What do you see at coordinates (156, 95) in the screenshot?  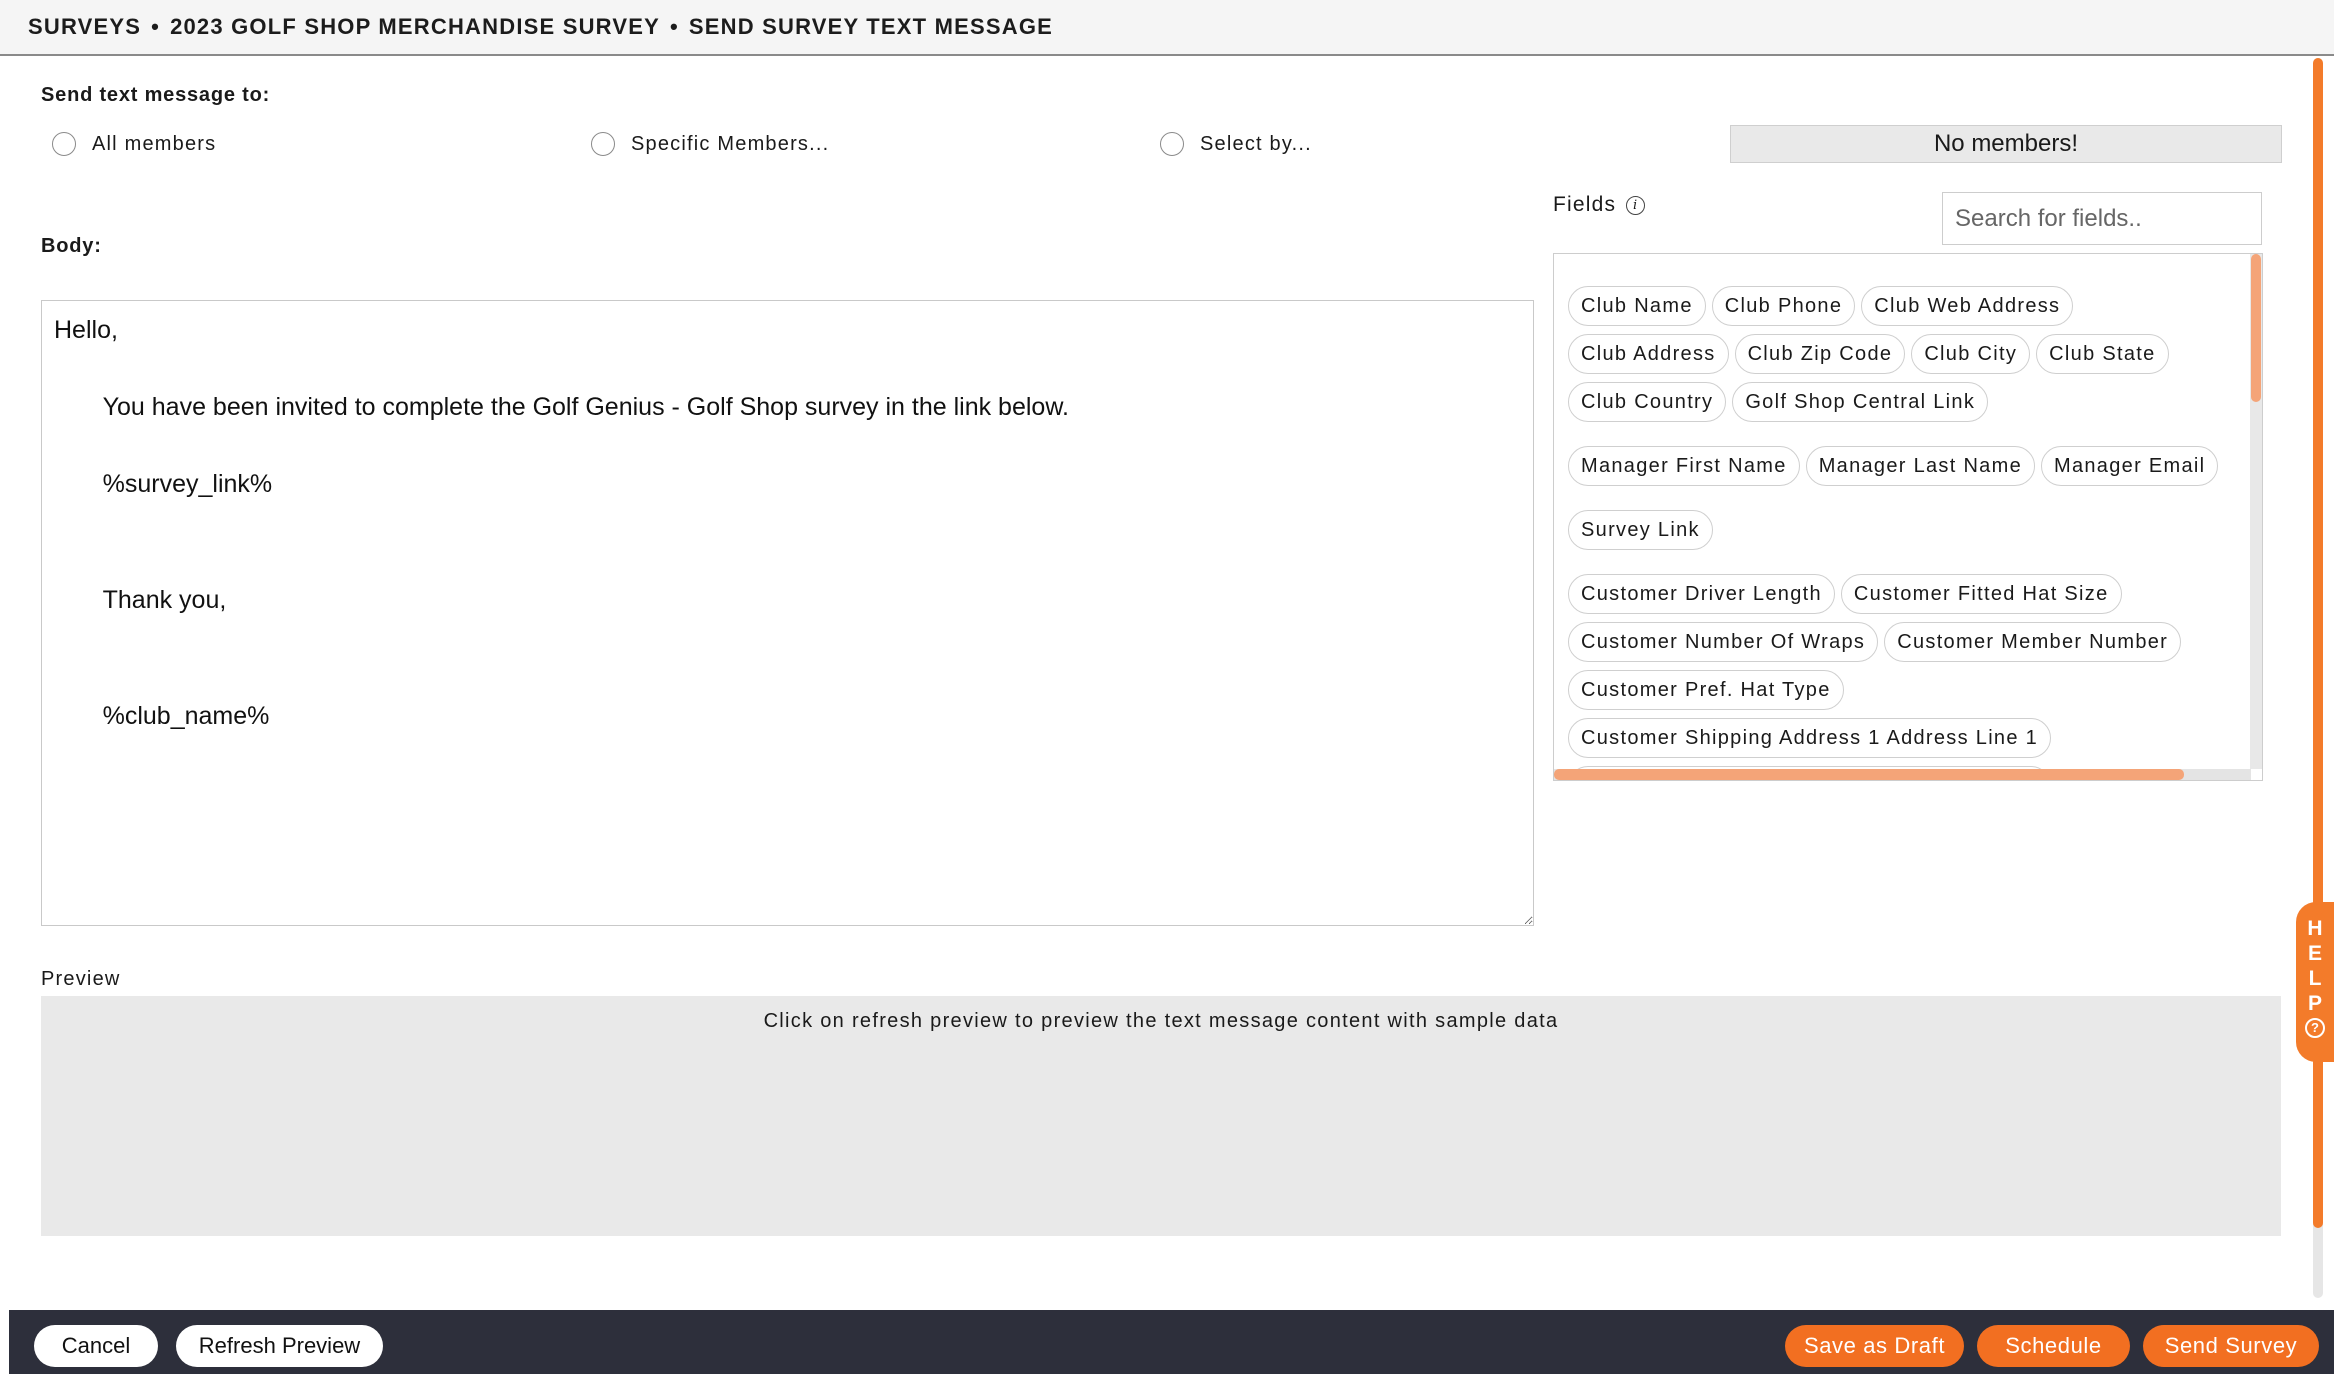 I see `send-to-label: Send text message to:` at bounding box center [156, 95].